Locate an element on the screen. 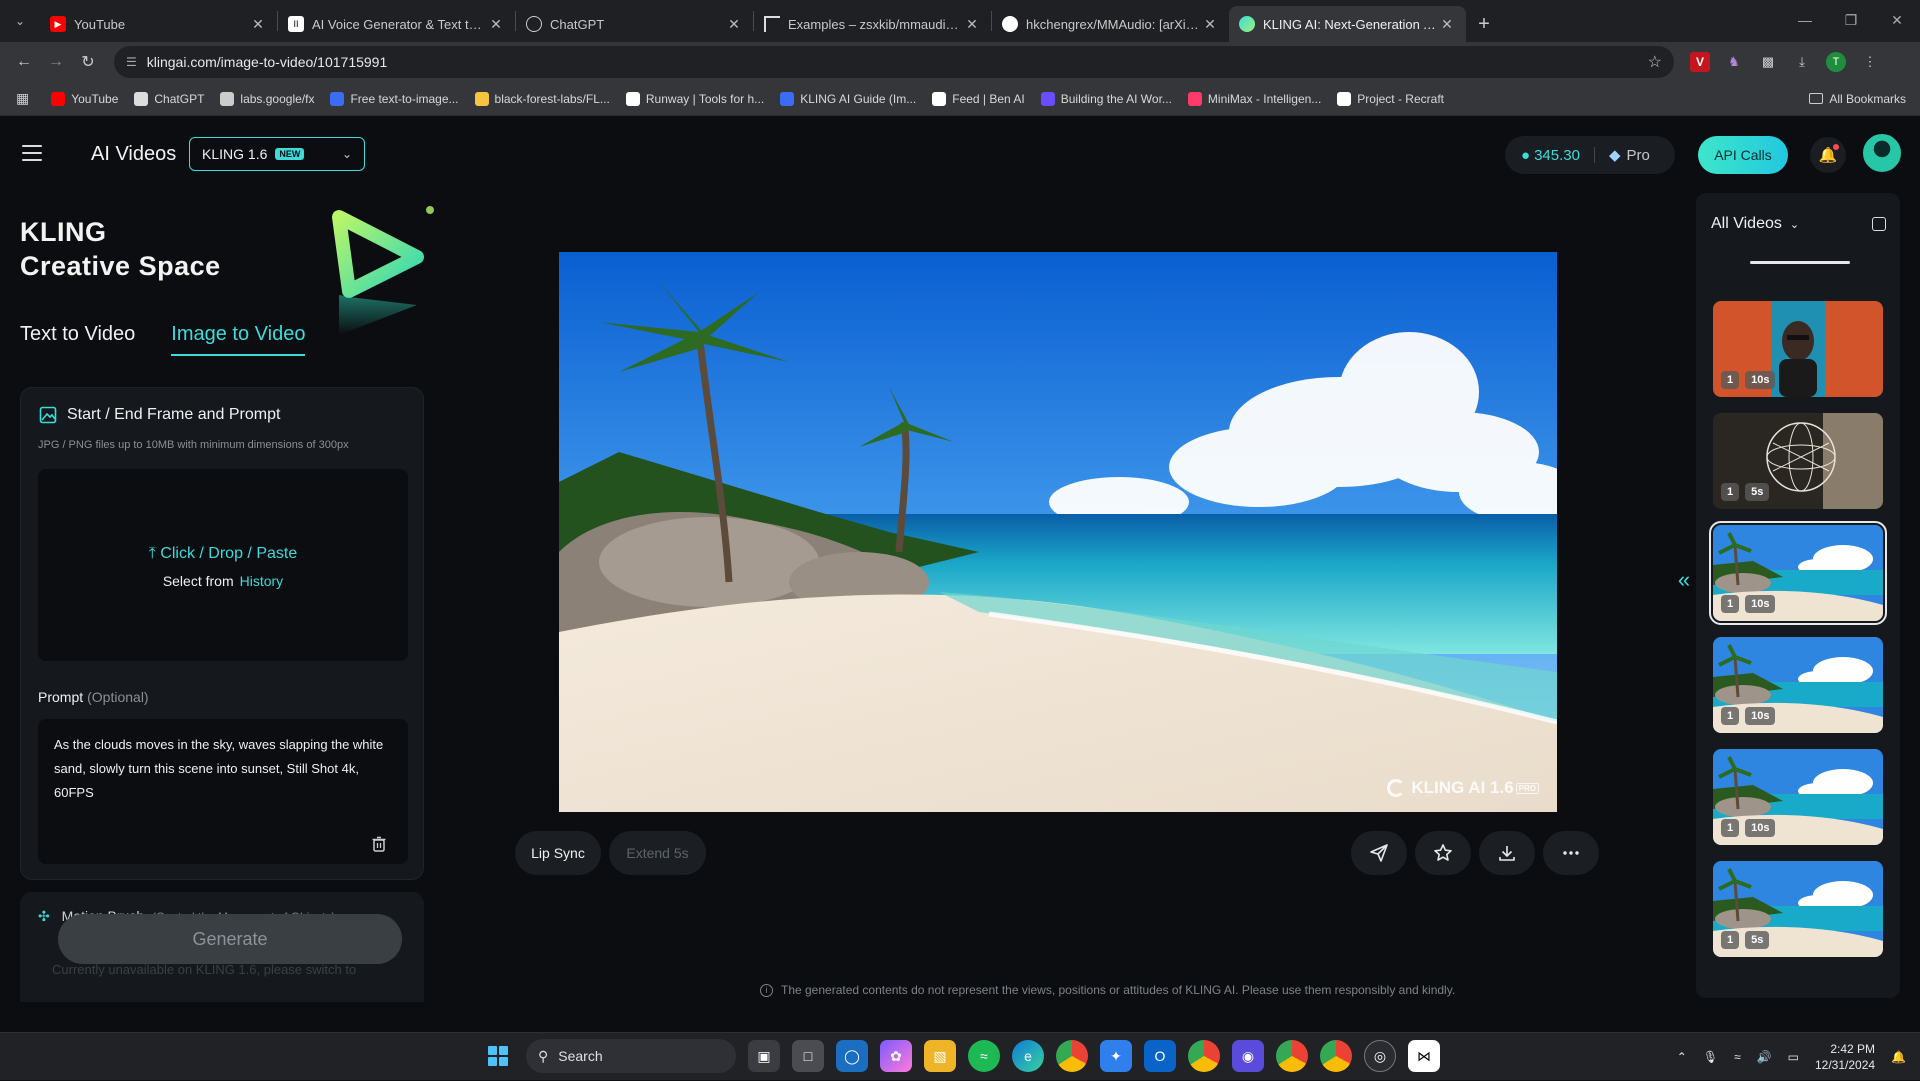 The image size is (1920, 1081). profile-avatar: T is located at coordinates (1836, 62).